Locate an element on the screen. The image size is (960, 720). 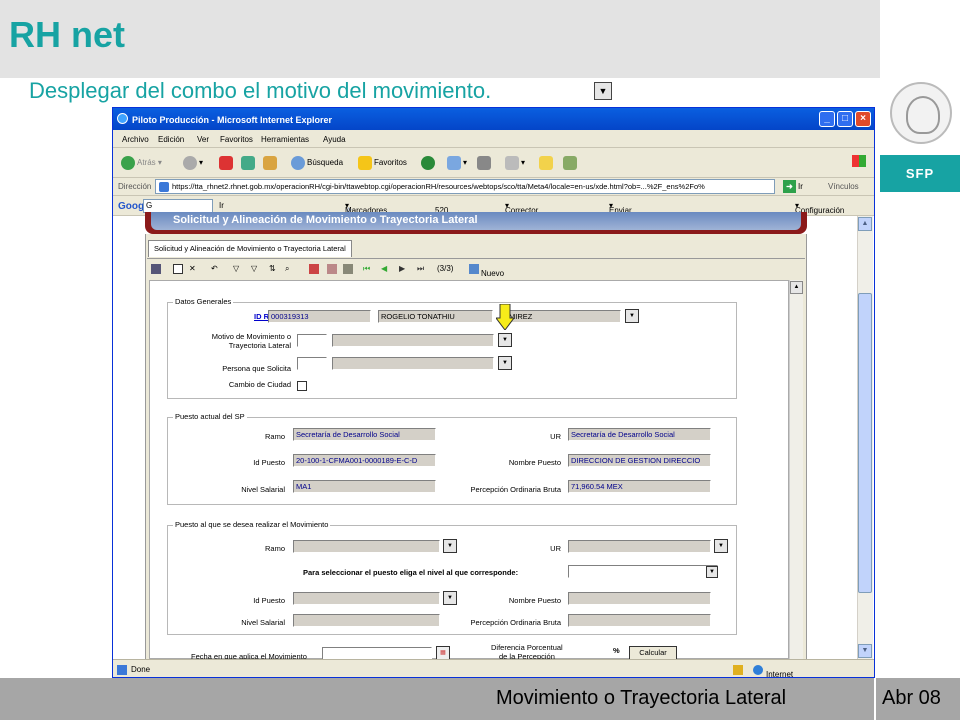
nivel-select-arrow: ▼ is located at coordinates (712, 572).